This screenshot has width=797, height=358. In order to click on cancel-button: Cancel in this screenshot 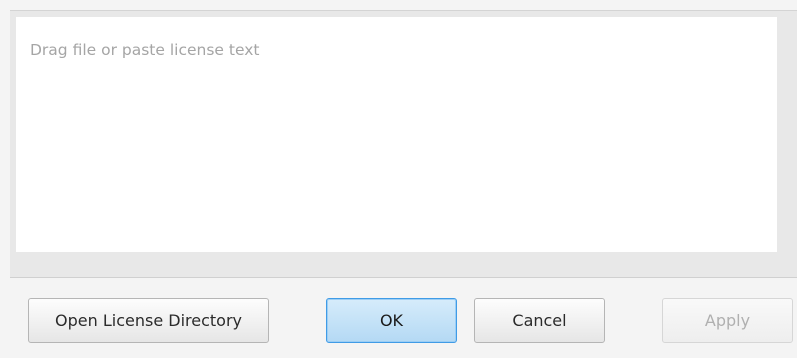, I will do `click(539, 320)`.